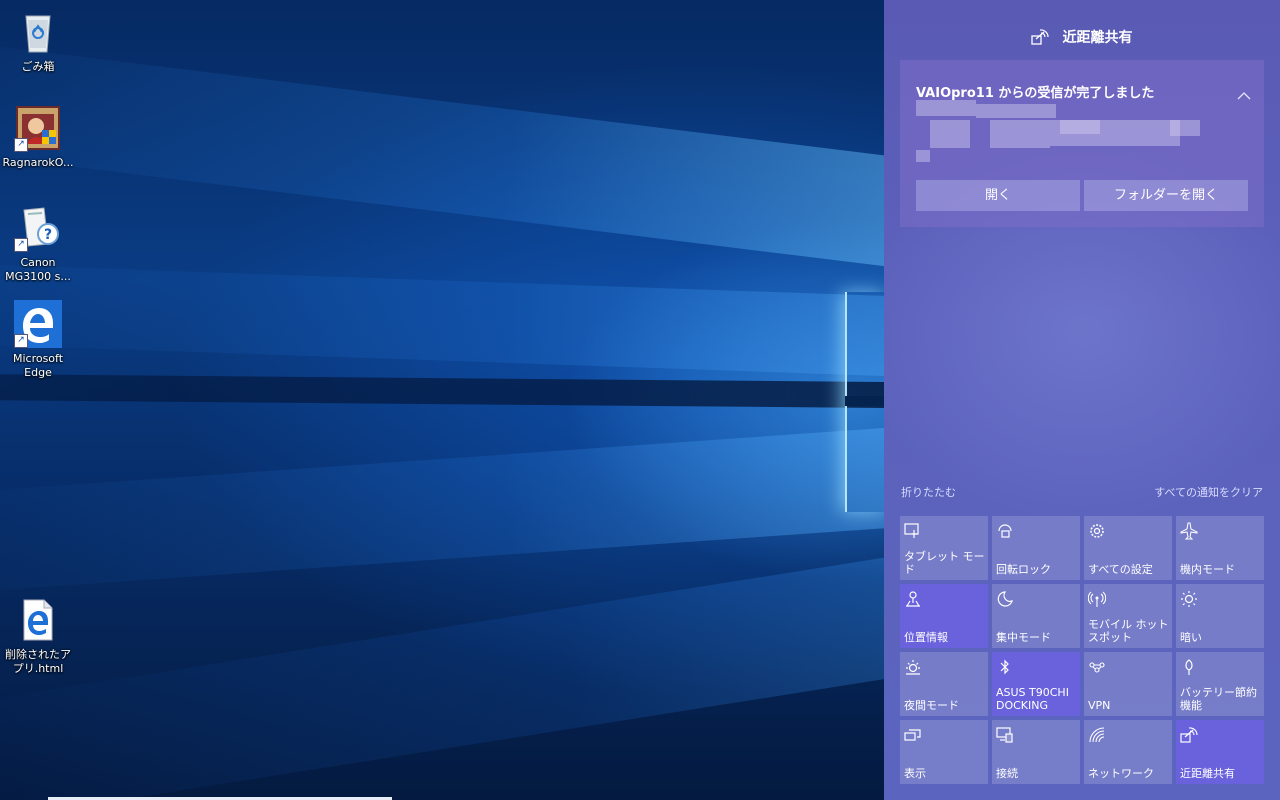 The image size is (1280, 800). What do you see at coordinates (1082, 143) in the screenshot?
I see `notification-card: VAIOpro11 からの受信が完了しました 開く フォルダーを開く` at bounding box center [1082, 143].